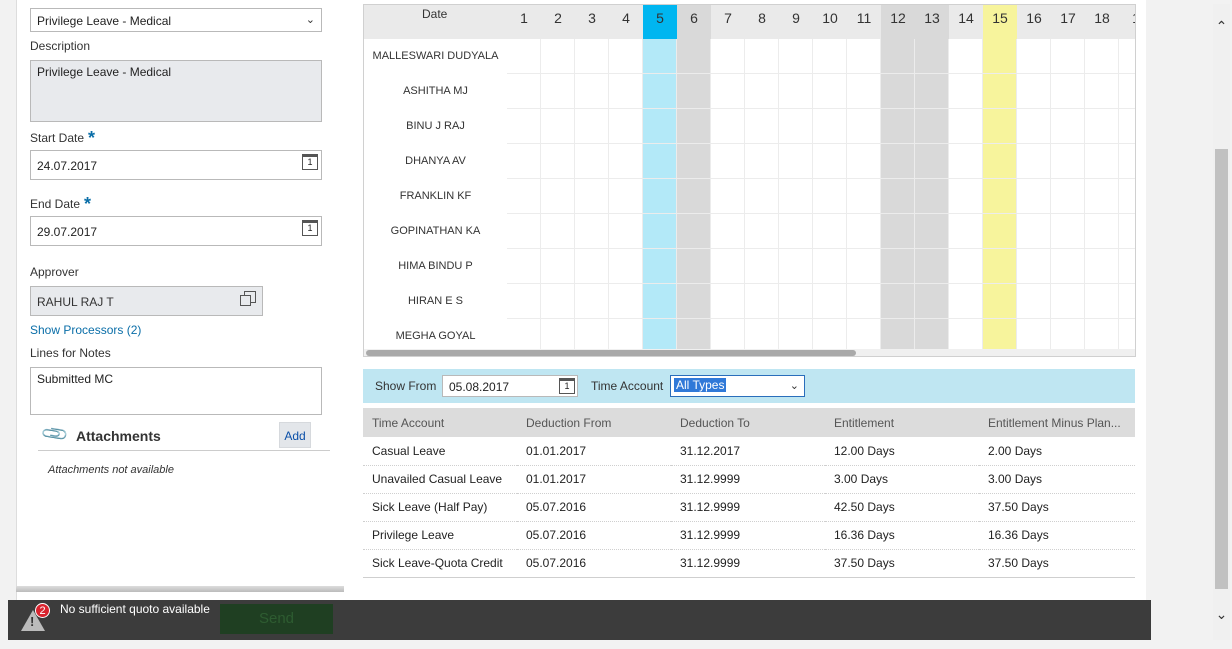 The image size is (1232, 649). I want to click on employee-name: GOPINATHAN KA, so click(435, 231).